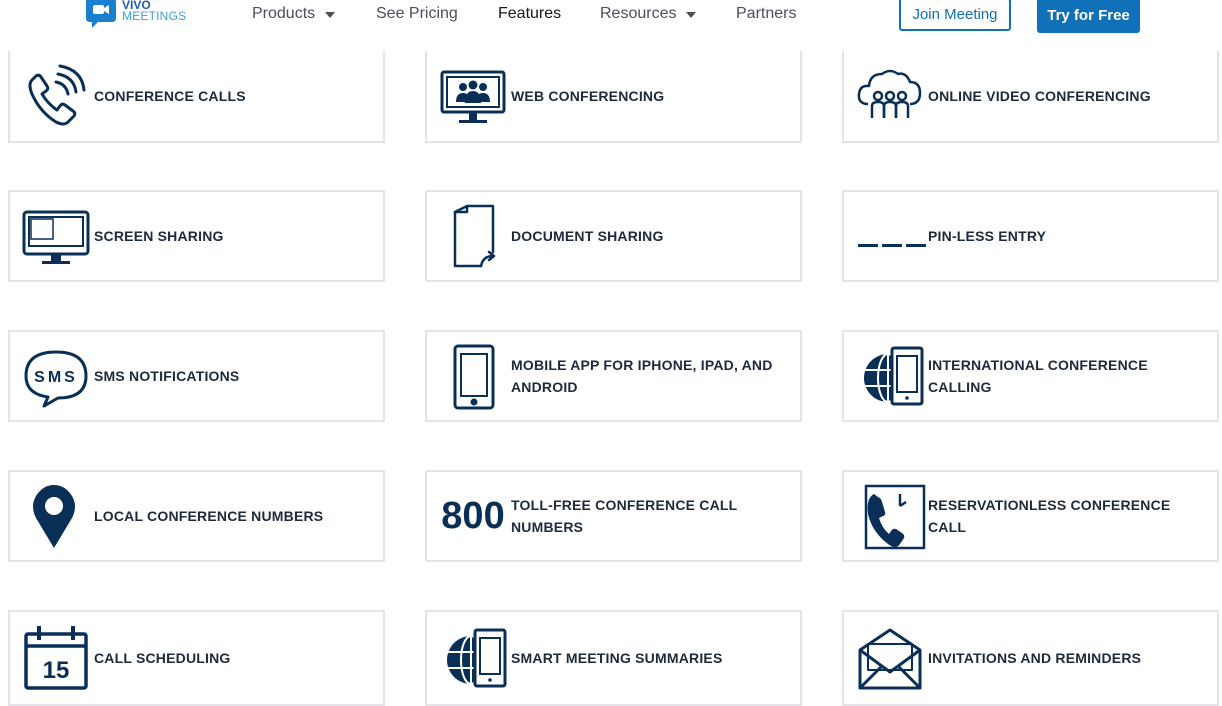 The height and width of the screenshot is (706, 1222). I want to click on feature-card-reservationless-call: RESERVATIONLESS CONFERENCE CALL, so click(1030, 516).